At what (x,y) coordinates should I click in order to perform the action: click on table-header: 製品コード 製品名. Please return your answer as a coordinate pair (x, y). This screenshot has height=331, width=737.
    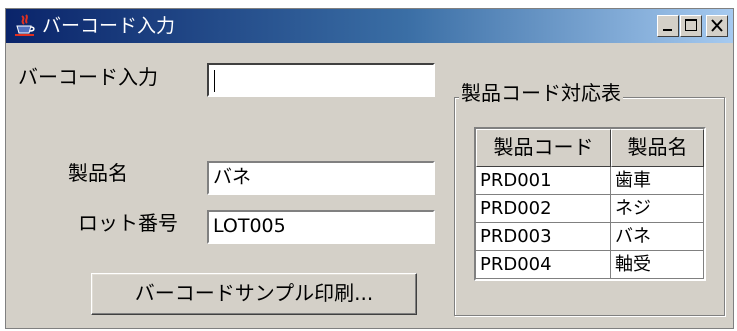
    Looking at the image, I should click on (590, 148).